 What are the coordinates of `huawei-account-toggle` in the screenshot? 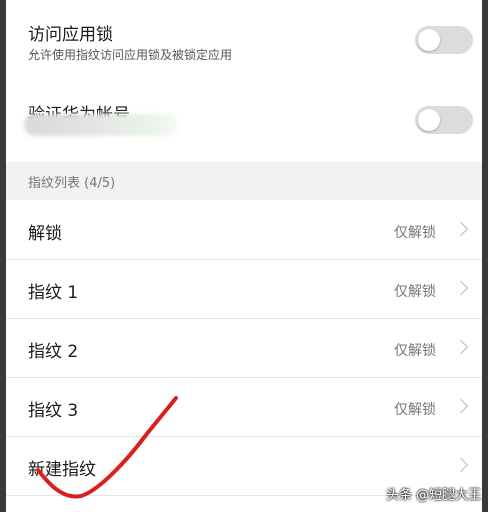 It's located at (444, 120).